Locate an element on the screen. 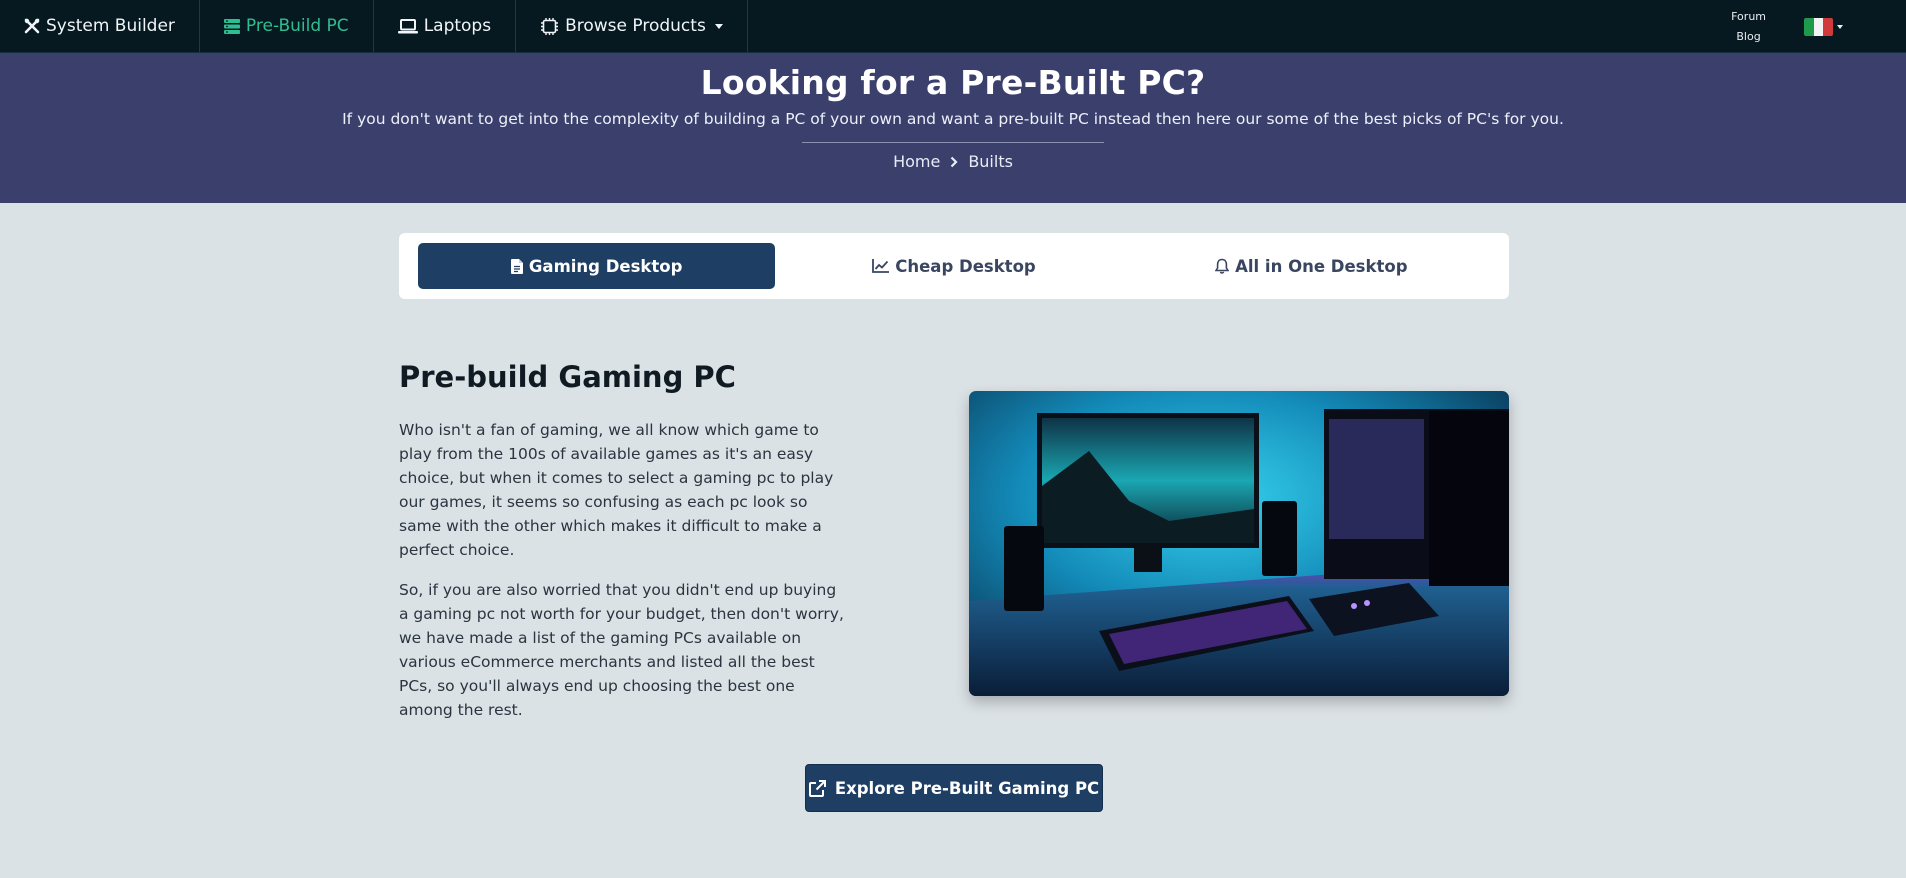  gaming-pc-image is located at coordinates (1239, 543).